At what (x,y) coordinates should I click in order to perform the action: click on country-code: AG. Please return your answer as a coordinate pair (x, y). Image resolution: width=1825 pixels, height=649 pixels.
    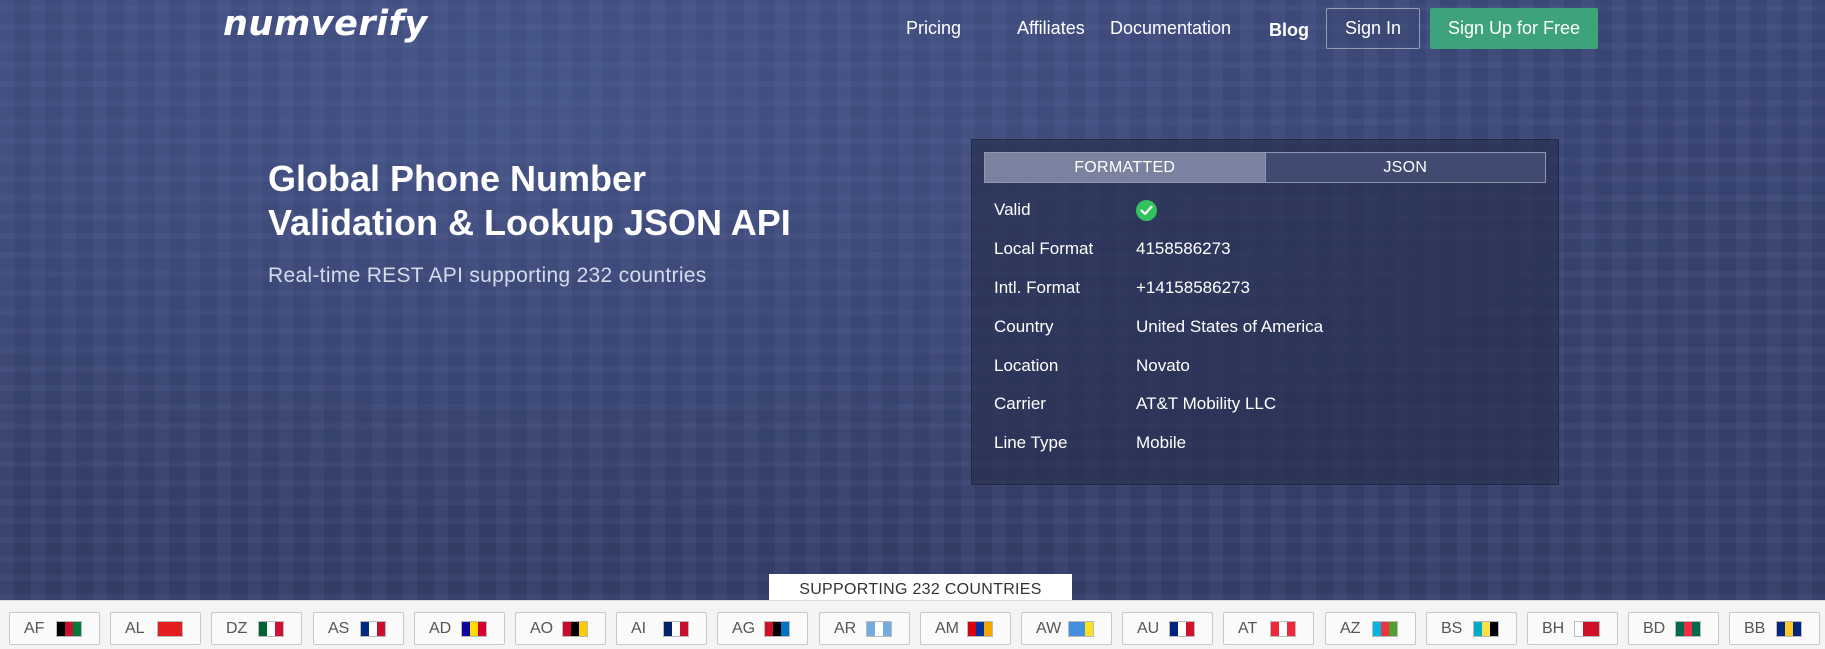
    Looking at the image, I should click on (744, 628).